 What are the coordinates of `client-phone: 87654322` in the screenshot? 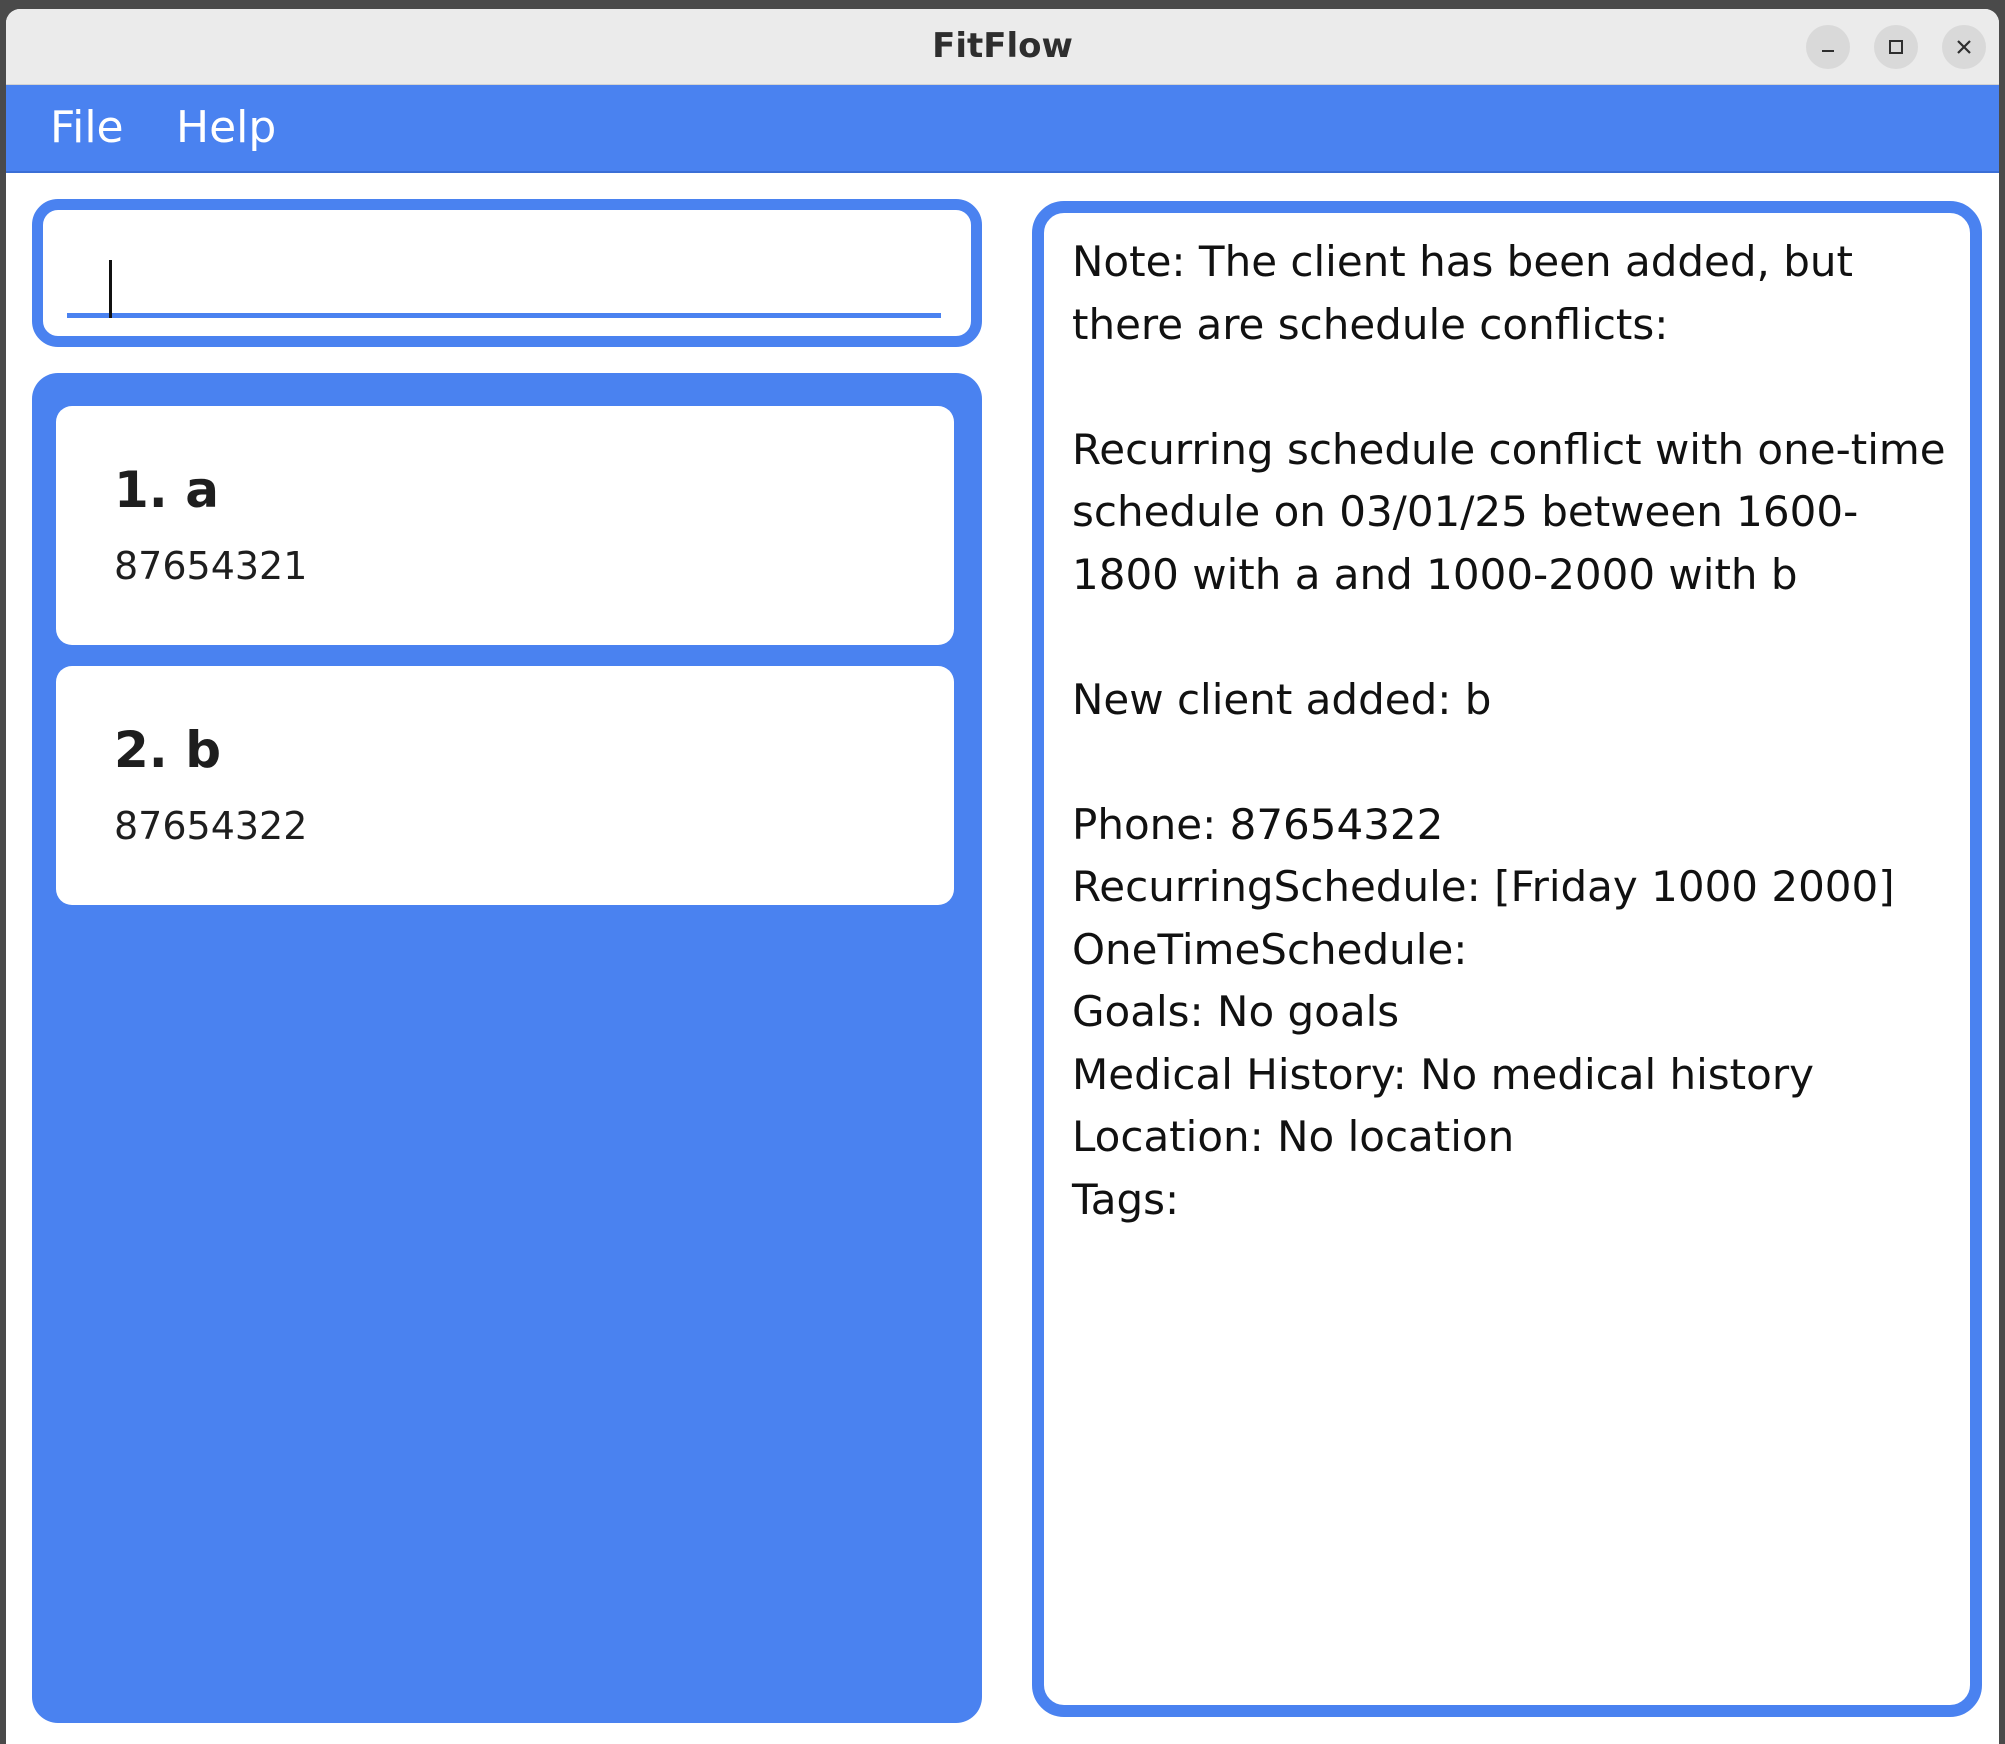 It's located at (211, 826).